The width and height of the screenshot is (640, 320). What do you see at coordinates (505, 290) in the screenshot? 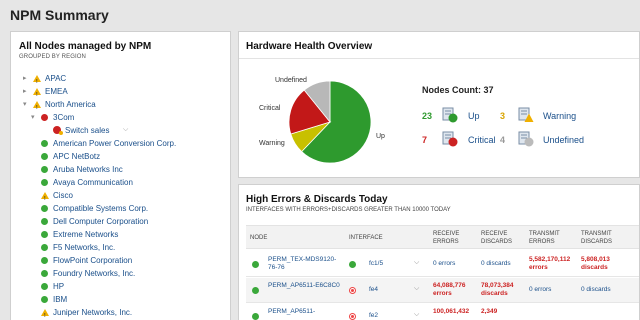
I see `receive-discards-value: 78,073,384 discards` at bounding box center [505, 290].